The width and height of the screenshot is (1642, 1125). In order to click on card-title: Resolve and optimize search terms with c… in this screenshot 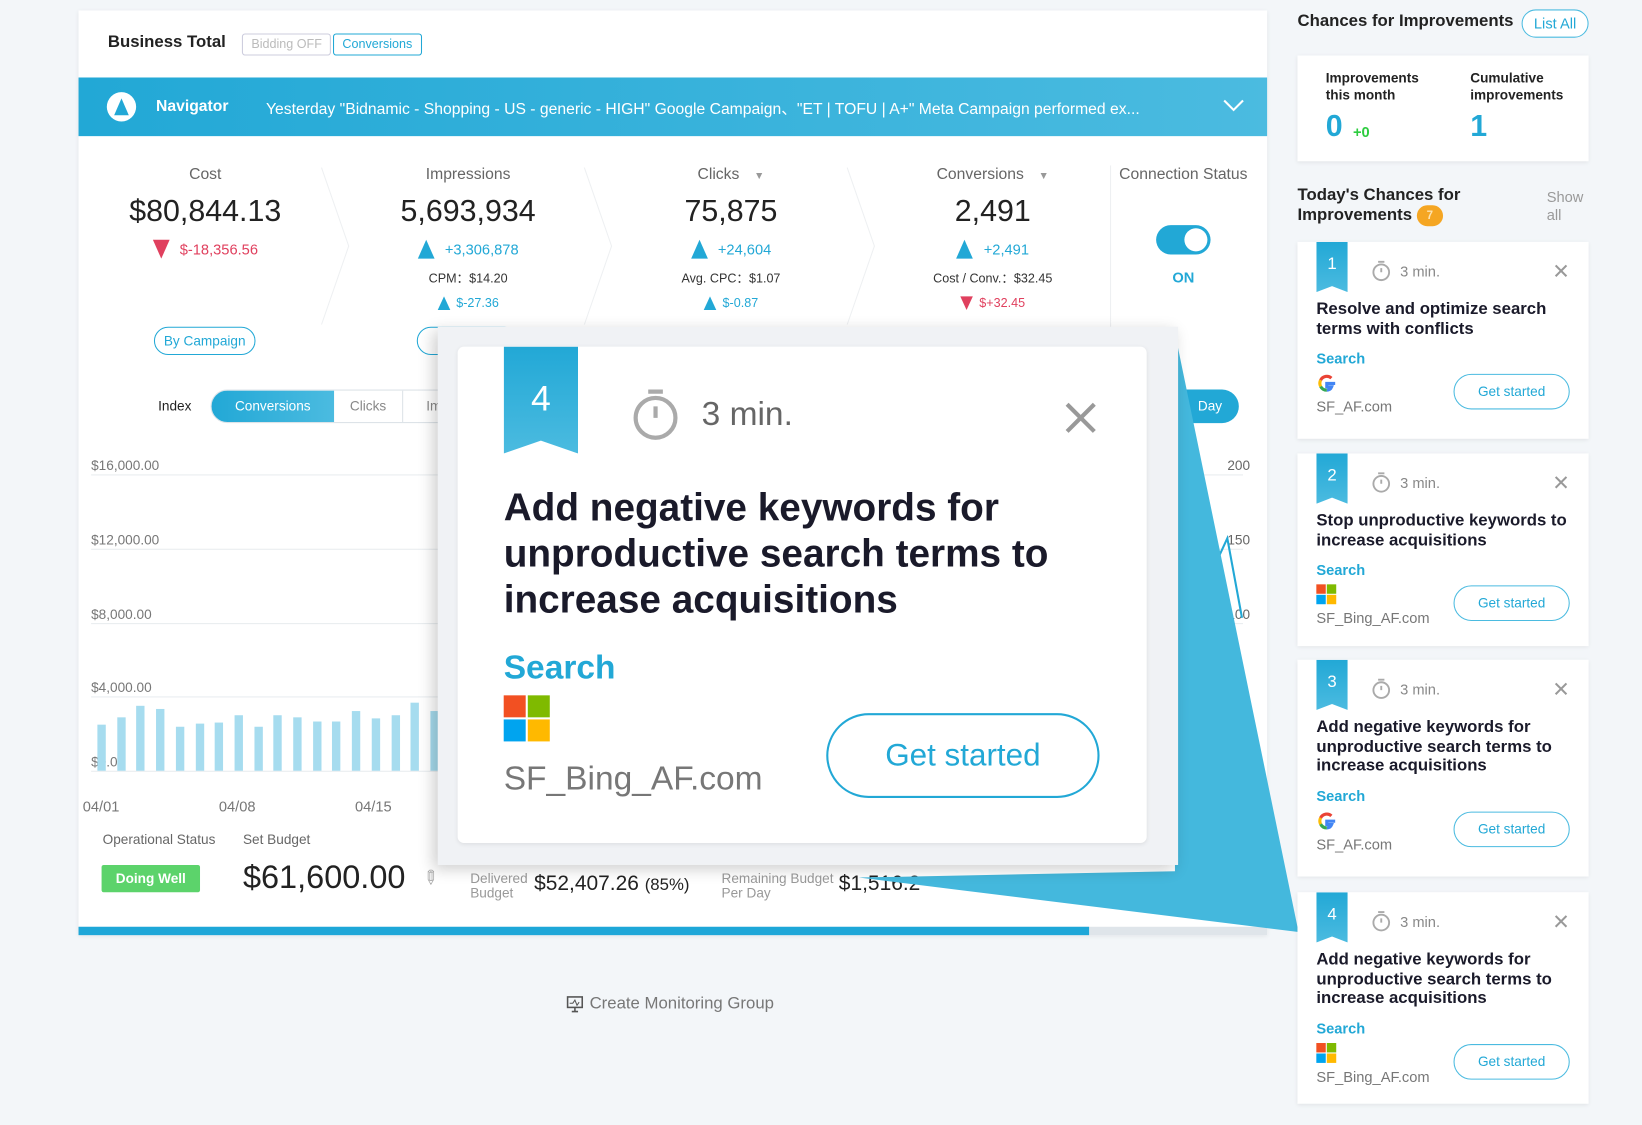, I will do `click(1431, 319)`.